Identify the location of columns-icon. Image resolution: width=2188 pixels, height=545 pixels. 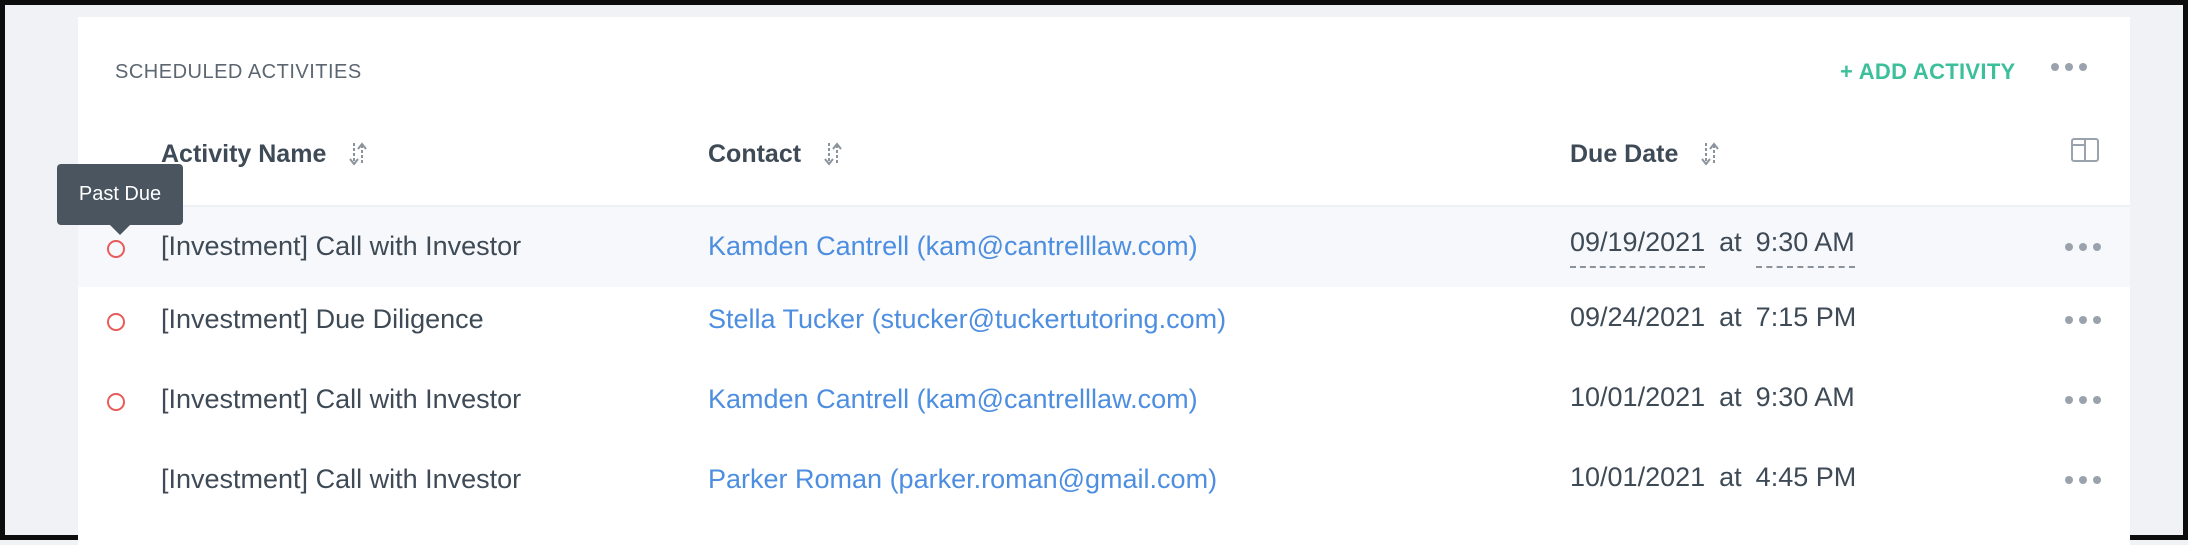
(2085, 150).